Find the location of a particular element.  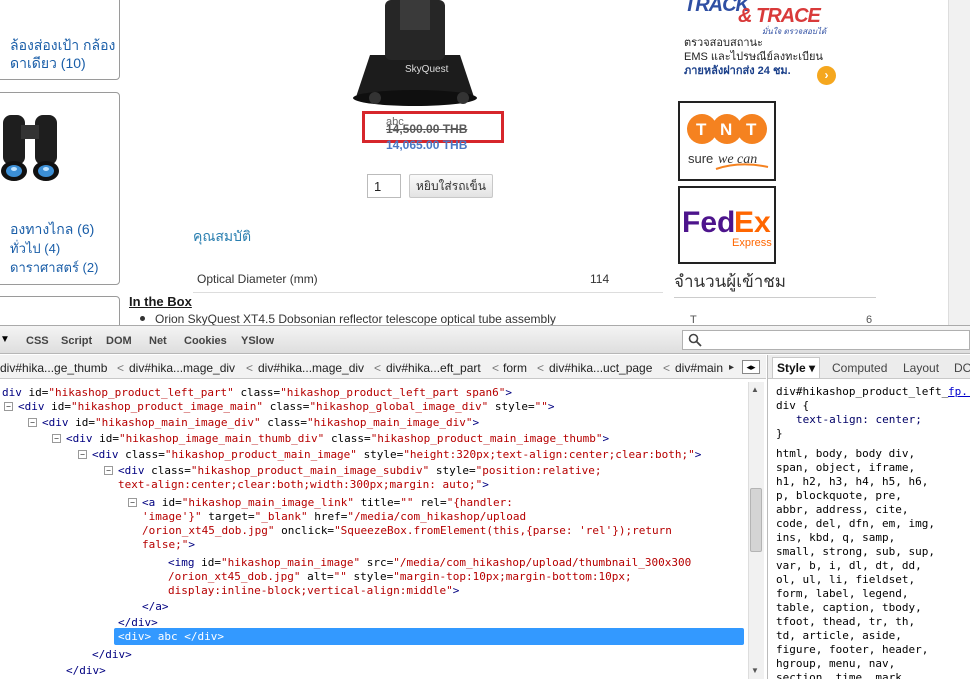

category-box-next is located at coordinates (60, 310).